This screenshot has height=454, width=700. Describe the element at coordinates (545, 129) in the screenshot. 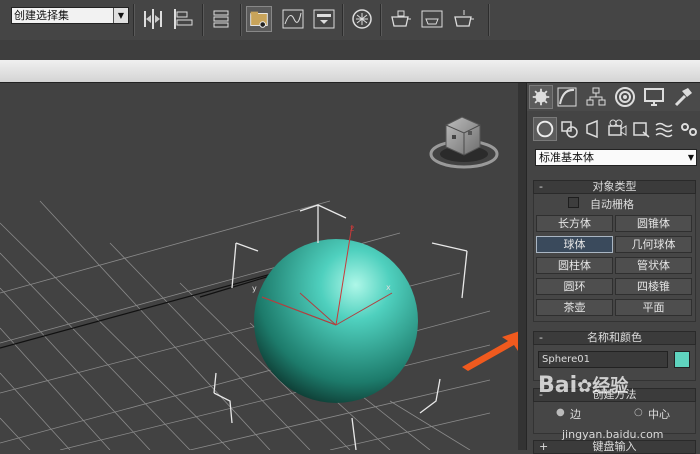

I see `geometry-category-icon` at that location.